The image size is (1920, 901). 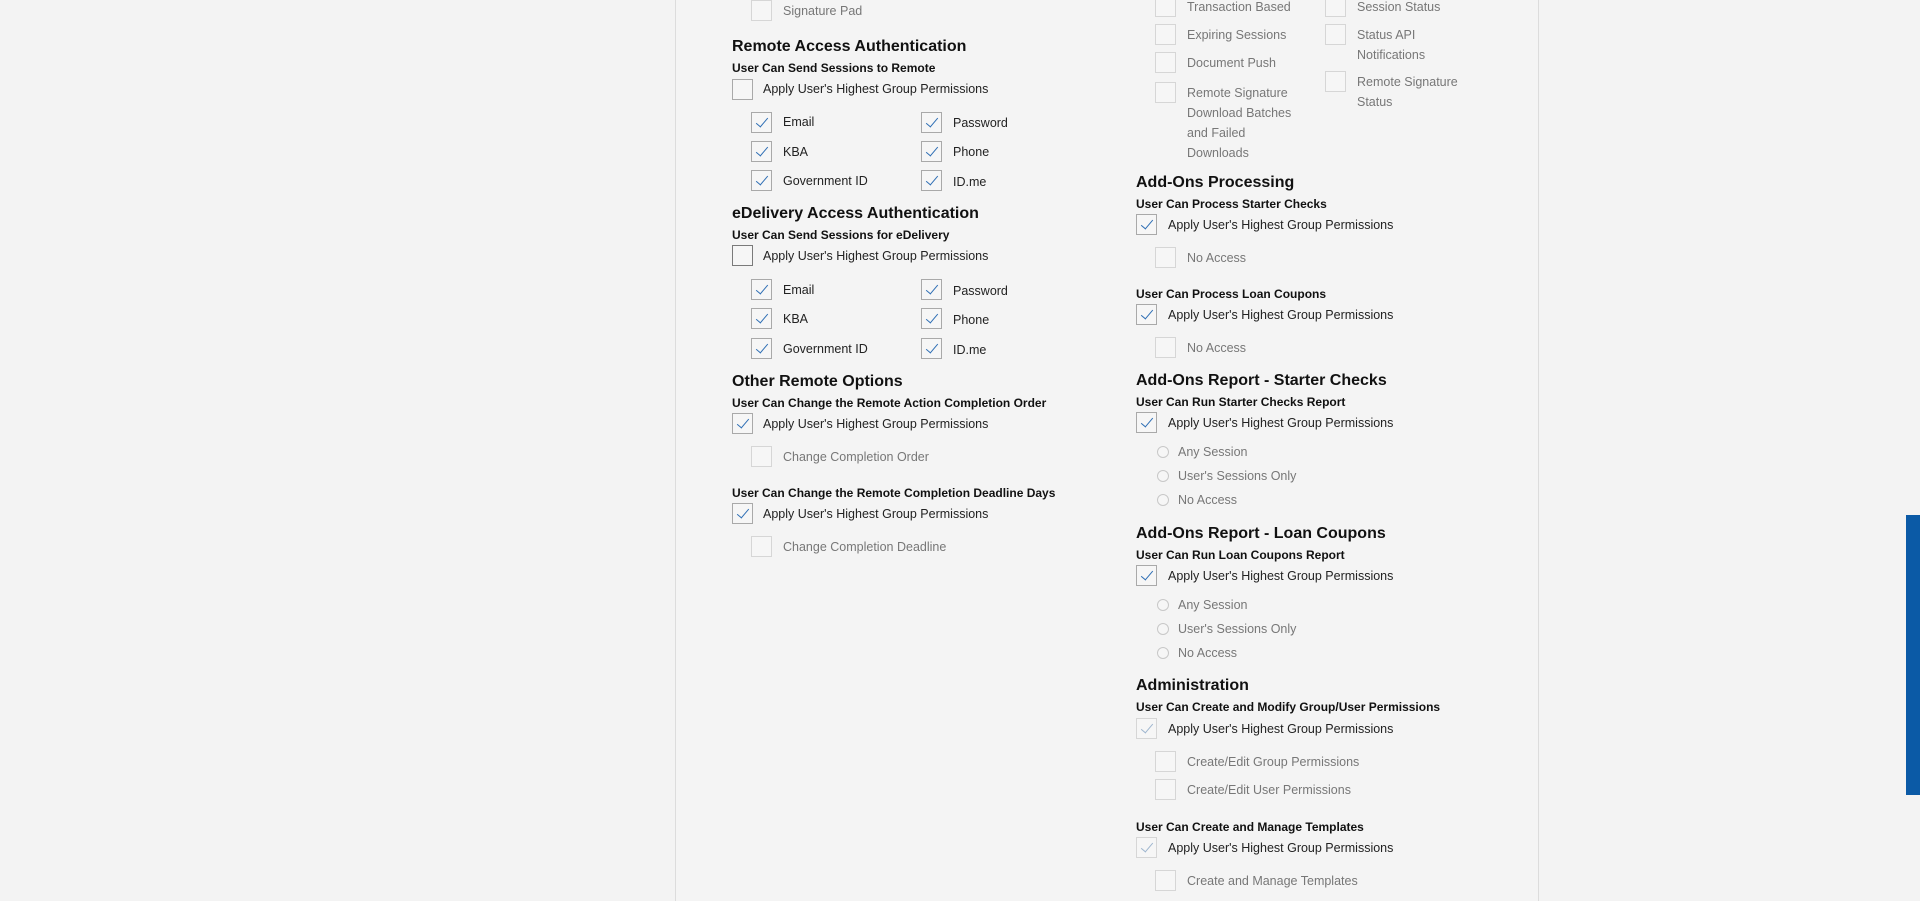 What do you see at coordinates (1261, 533) in the screenshot?
I see `report-loan-heading: Add-Ons Report - Loan Coupons` at bounding box center [1261, 533].